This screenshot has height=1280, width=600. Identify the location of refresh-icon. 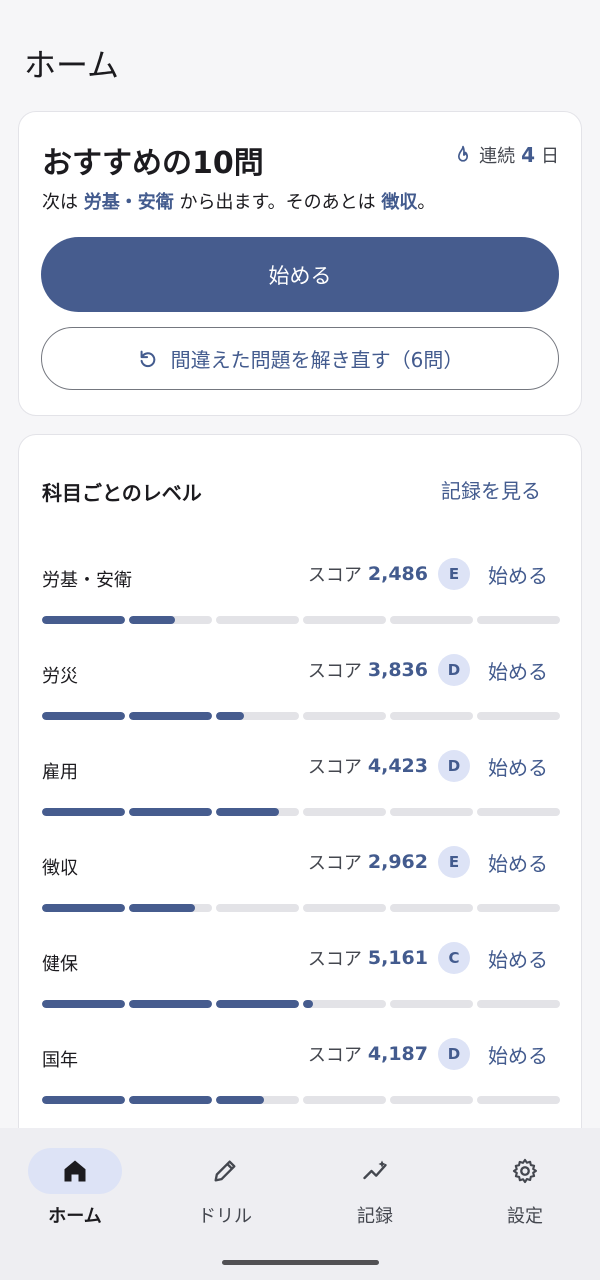
(147, 358).